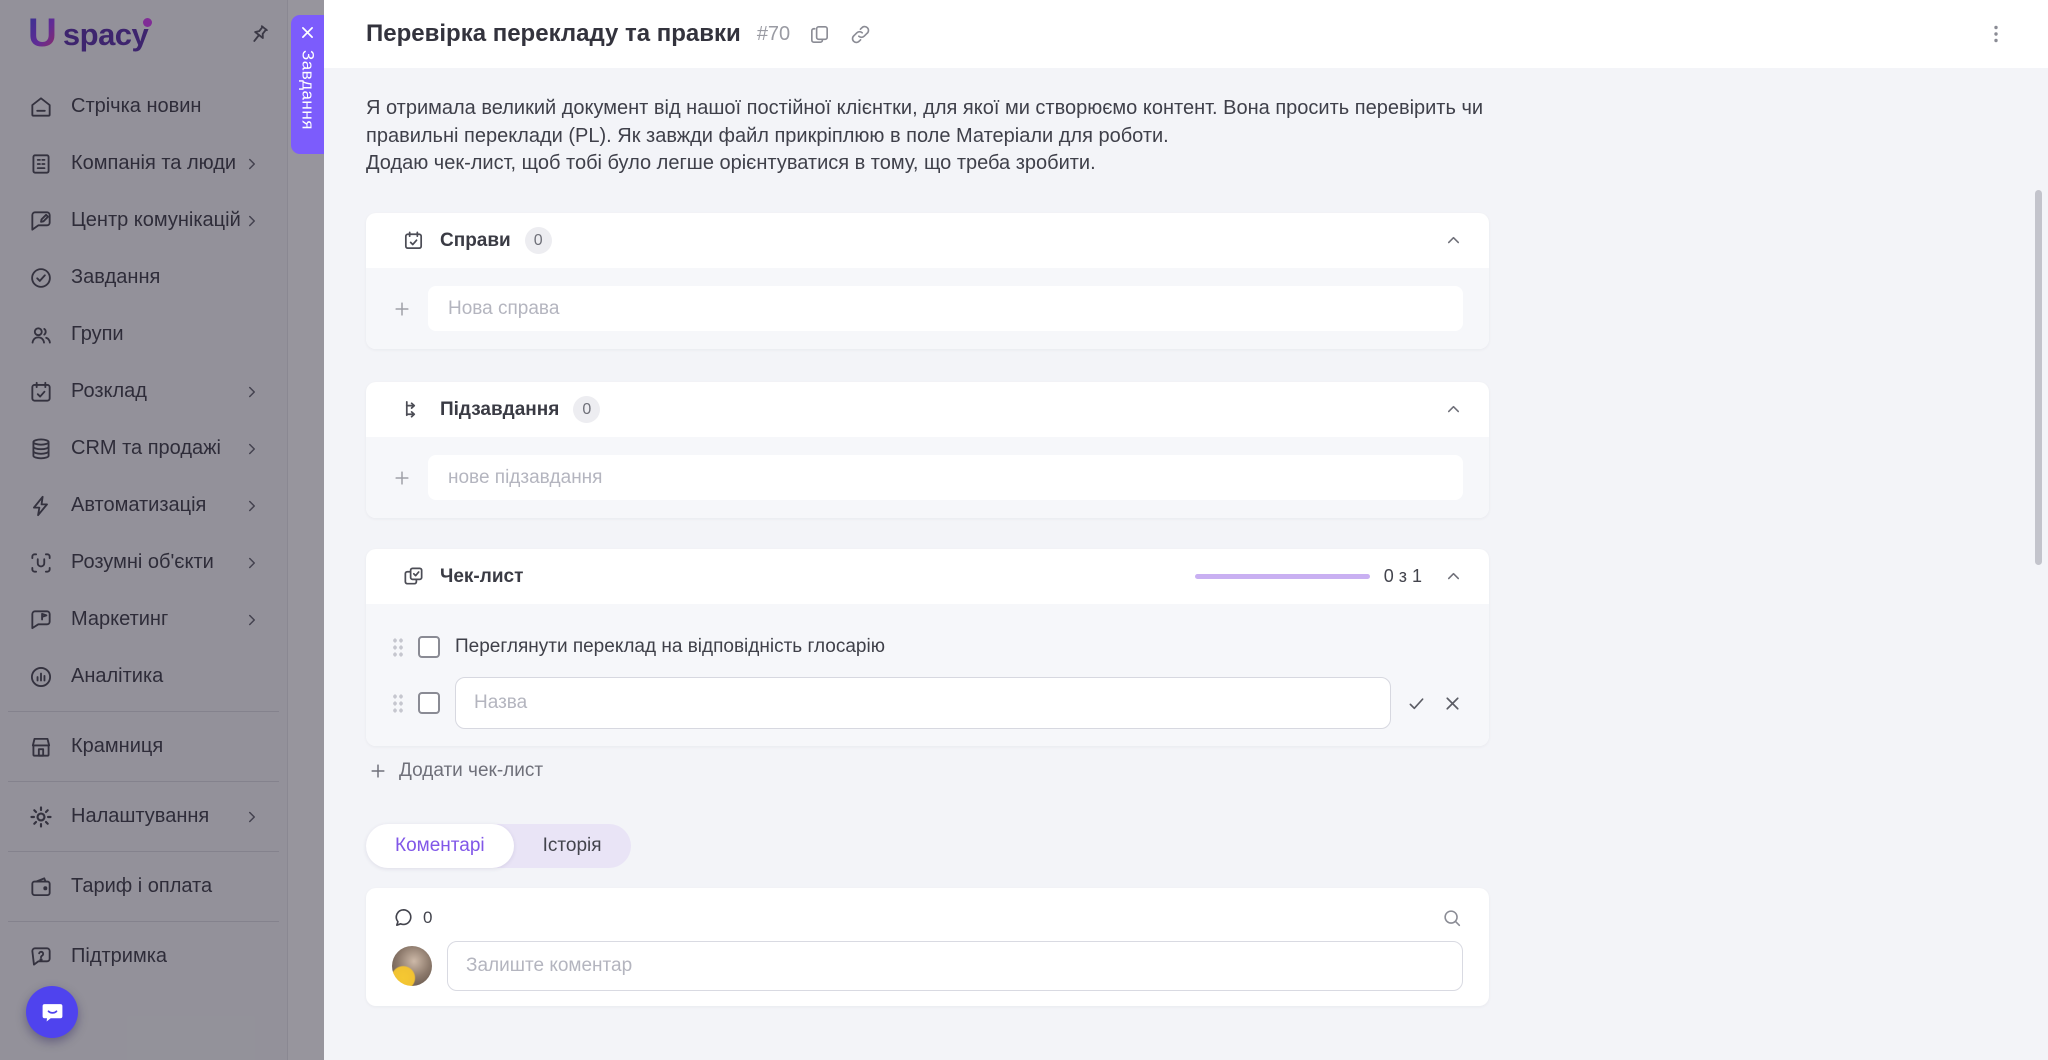 This screenshot has width=2048, height=1060. I want to click on checklist-progress-bar, so click(1282, 576).